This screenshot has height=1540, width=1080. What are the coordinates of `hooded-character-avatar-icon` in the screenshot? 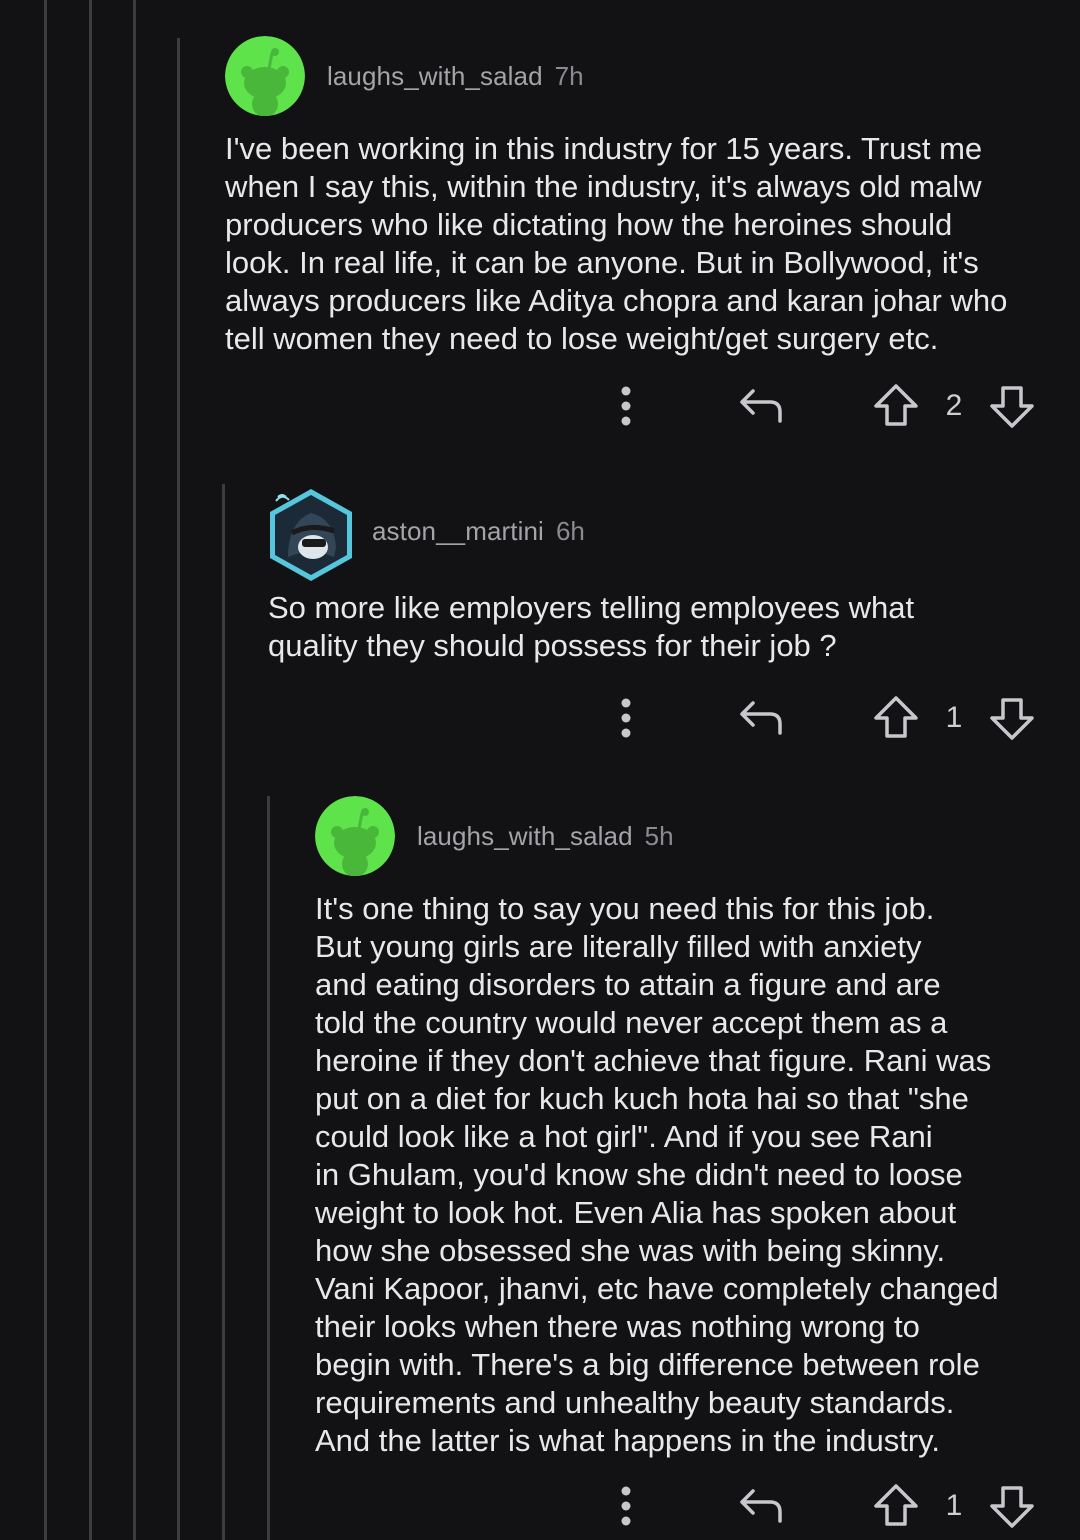 It's located at (310, 535).